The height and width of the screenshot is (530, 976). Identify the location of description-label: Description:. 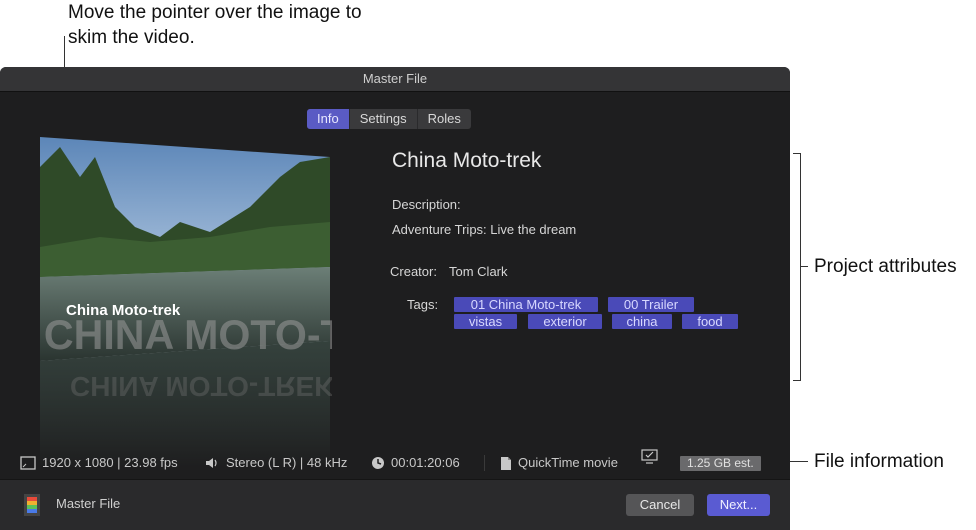
(426, 204).